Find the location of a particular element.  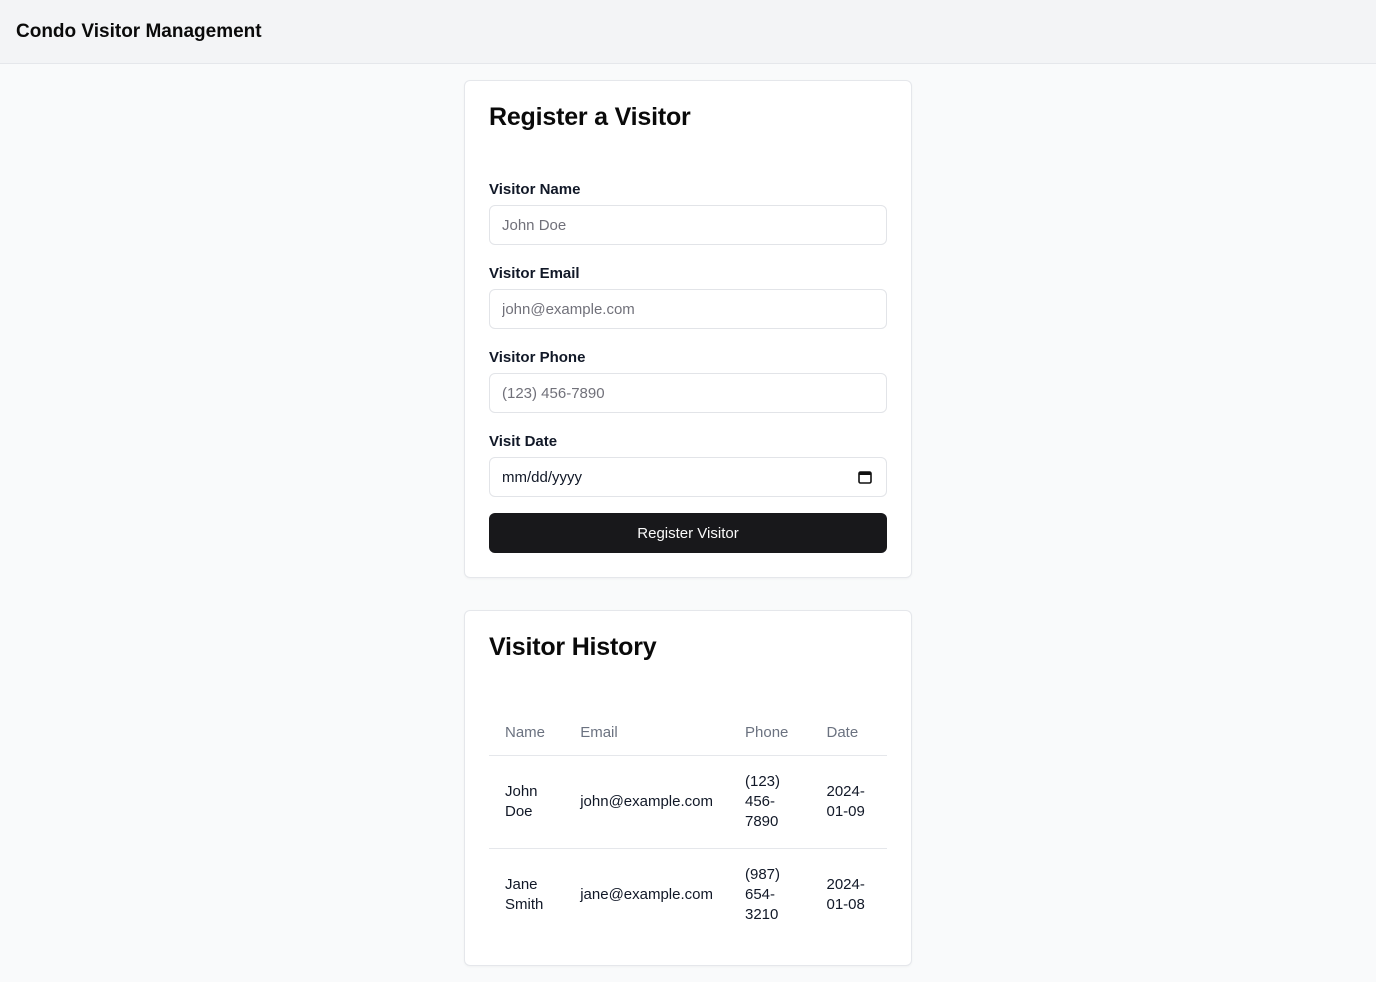

visitor-phone-cell: (123) 456-7890 is located at coordinates (763, 801).